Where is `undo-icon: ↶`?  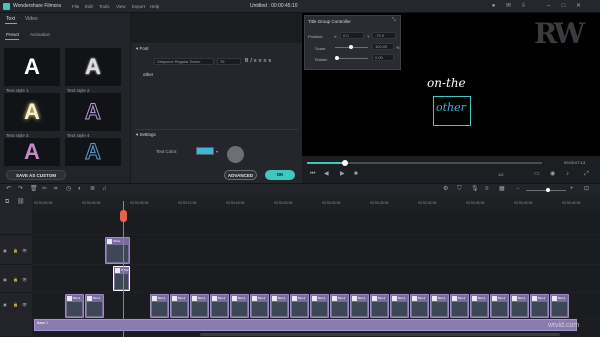
undo-icon: ↶ is located at coordinates (8, 189).